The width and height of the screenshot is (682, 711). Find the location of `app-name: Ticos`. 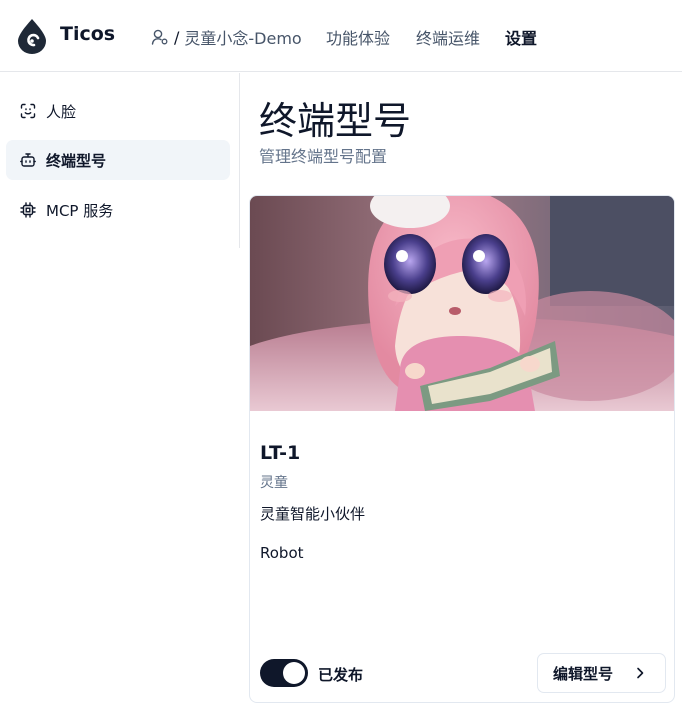

app-name: Ticos is located at coordinates (87, 34).